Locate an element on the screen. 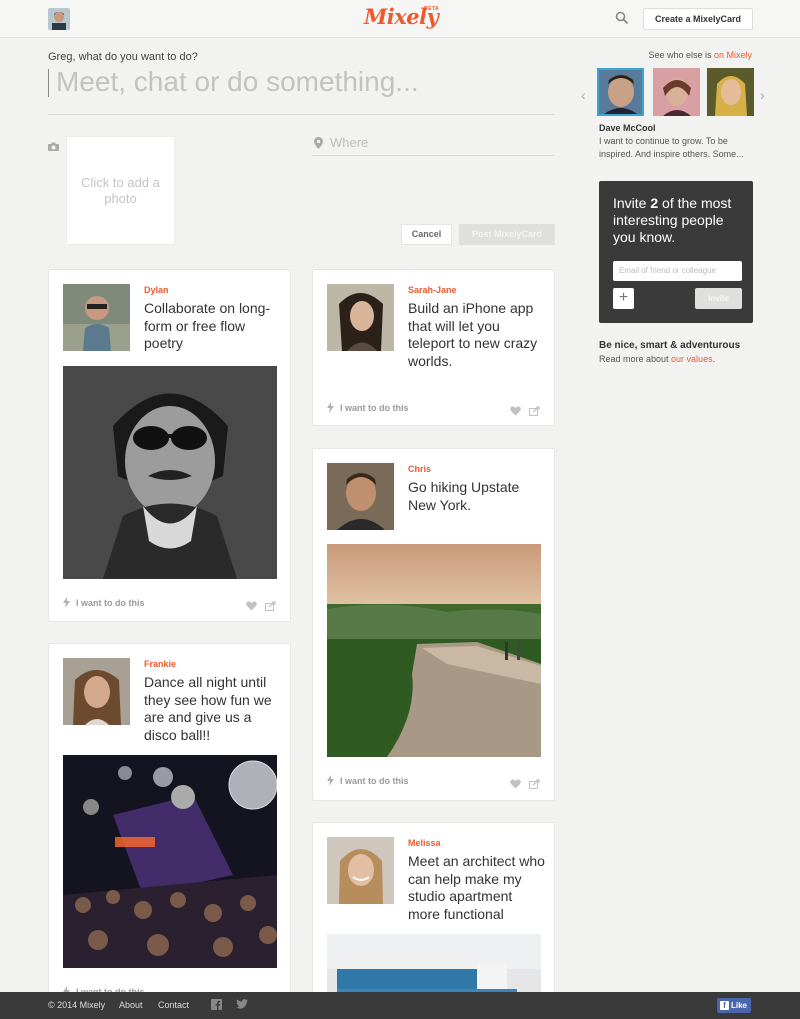  invite-email-input: Email of friend or colleague is located at coordinates (677, 271).